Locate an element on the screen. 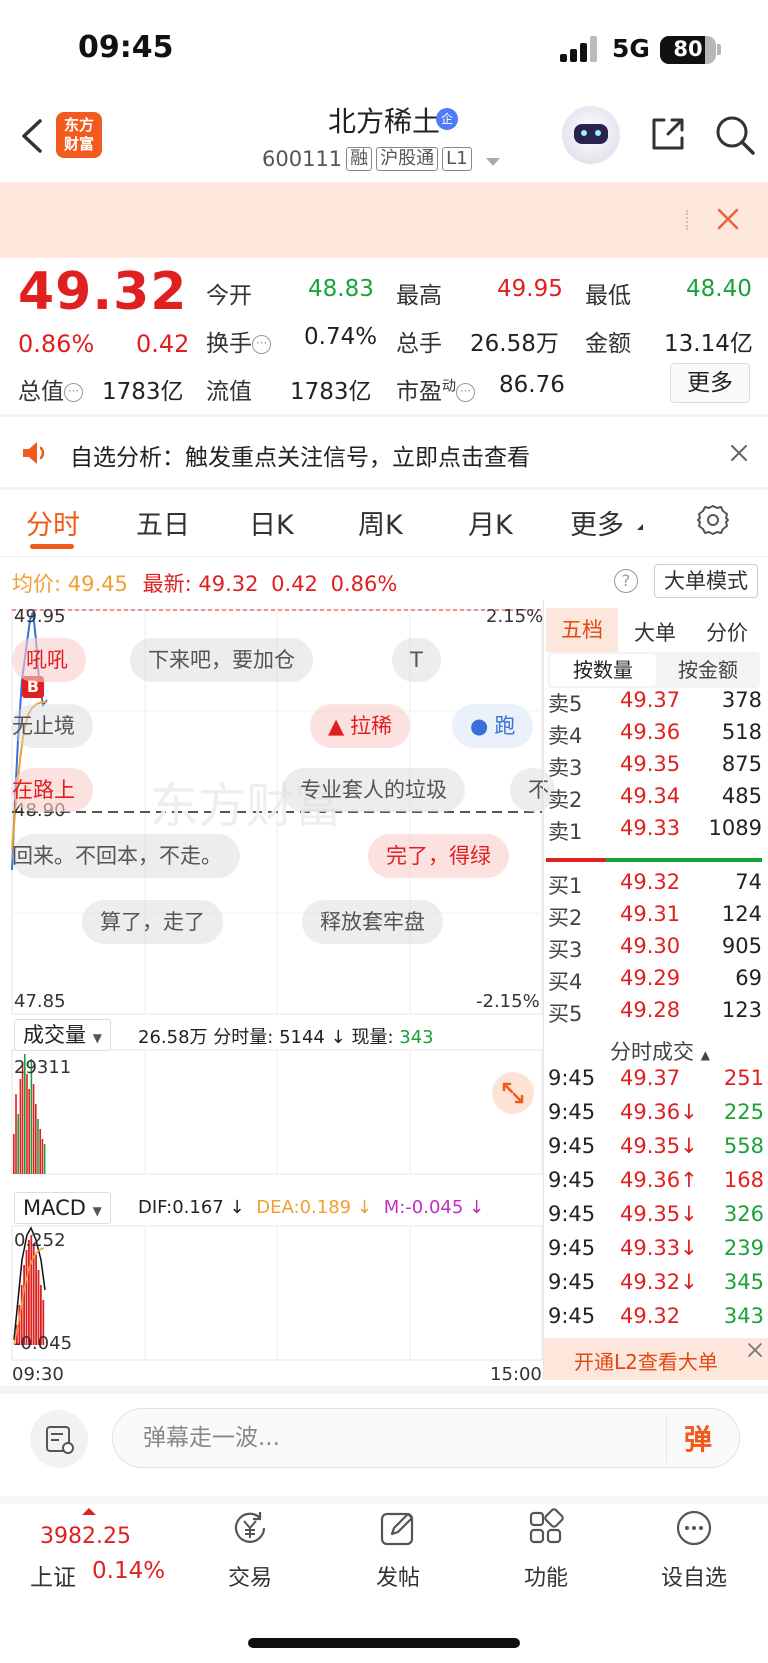 This screenshot has height=1663, width=768. danmu-bubble: 在路上 is located at coordinates (52, 790).